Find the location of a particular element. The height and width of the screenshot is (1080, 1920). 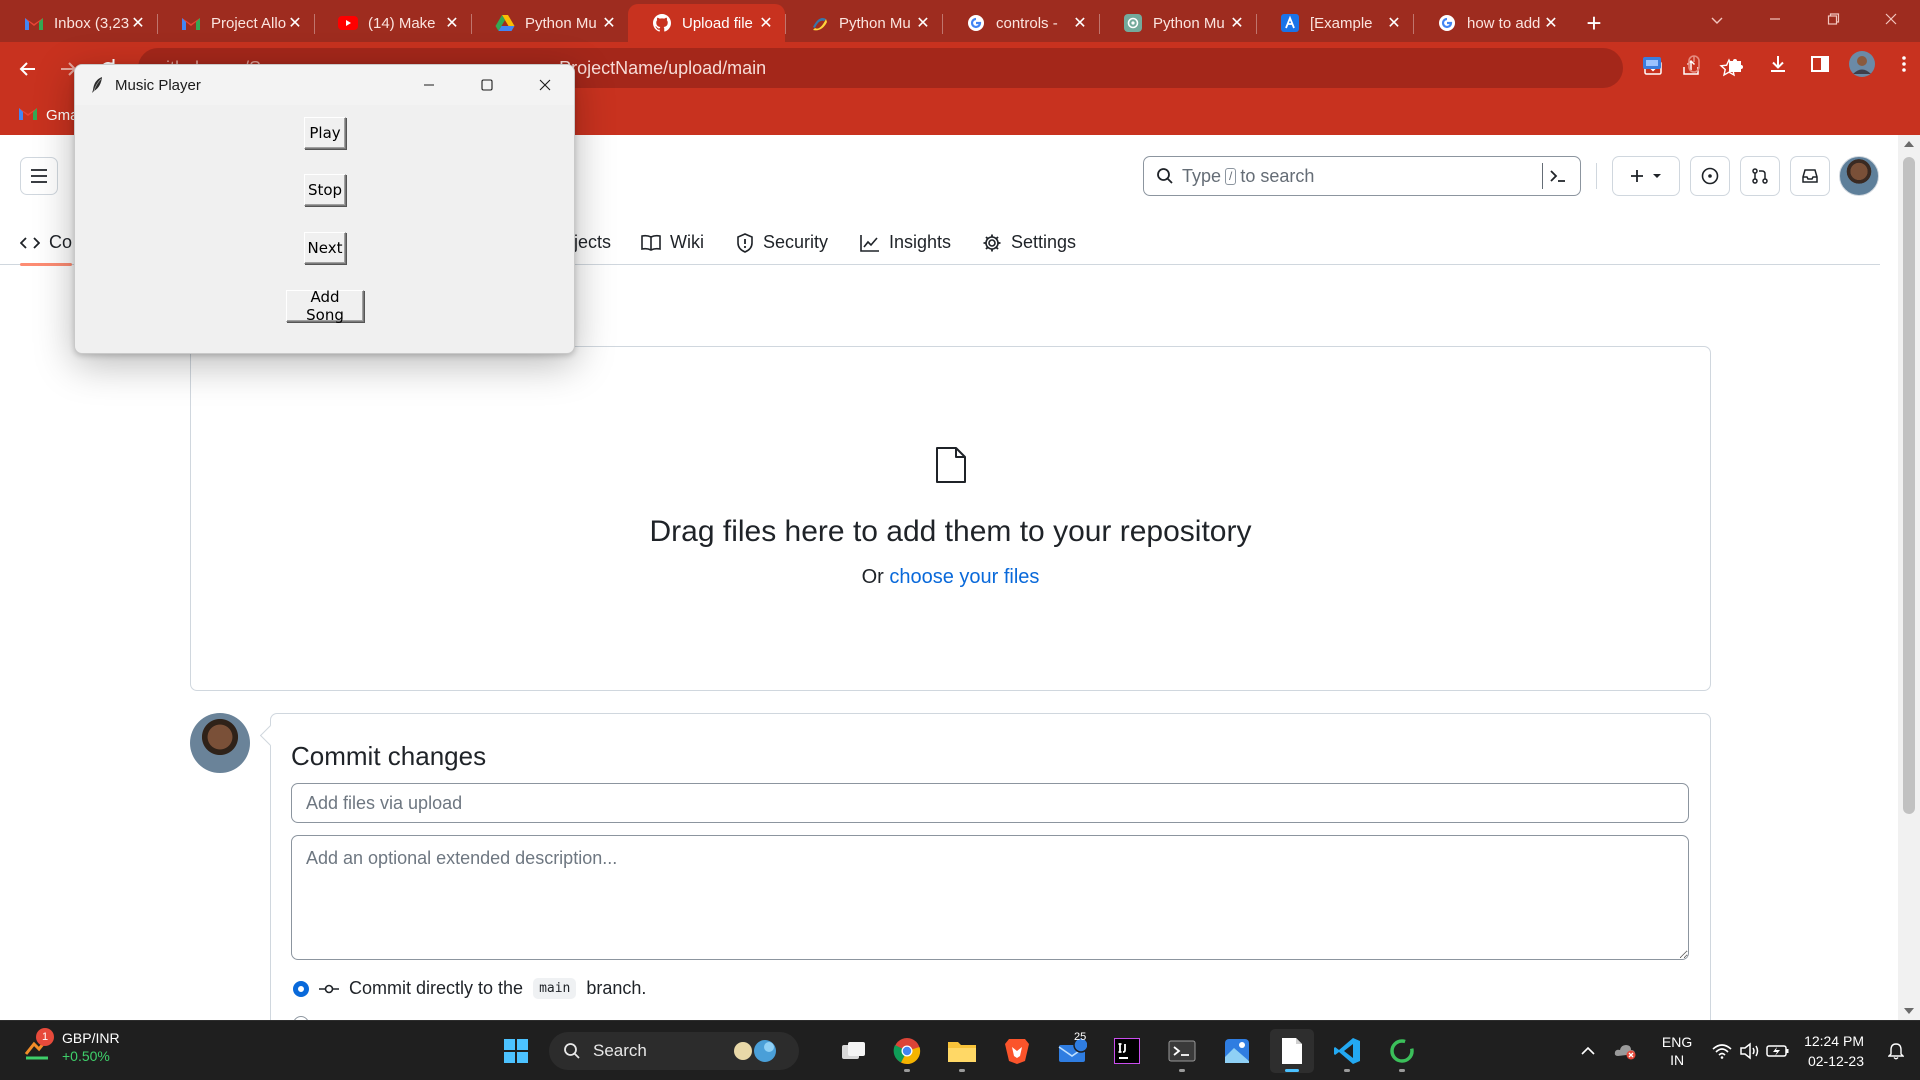

new-tab-button: + is located at coordinates (1594, 23).